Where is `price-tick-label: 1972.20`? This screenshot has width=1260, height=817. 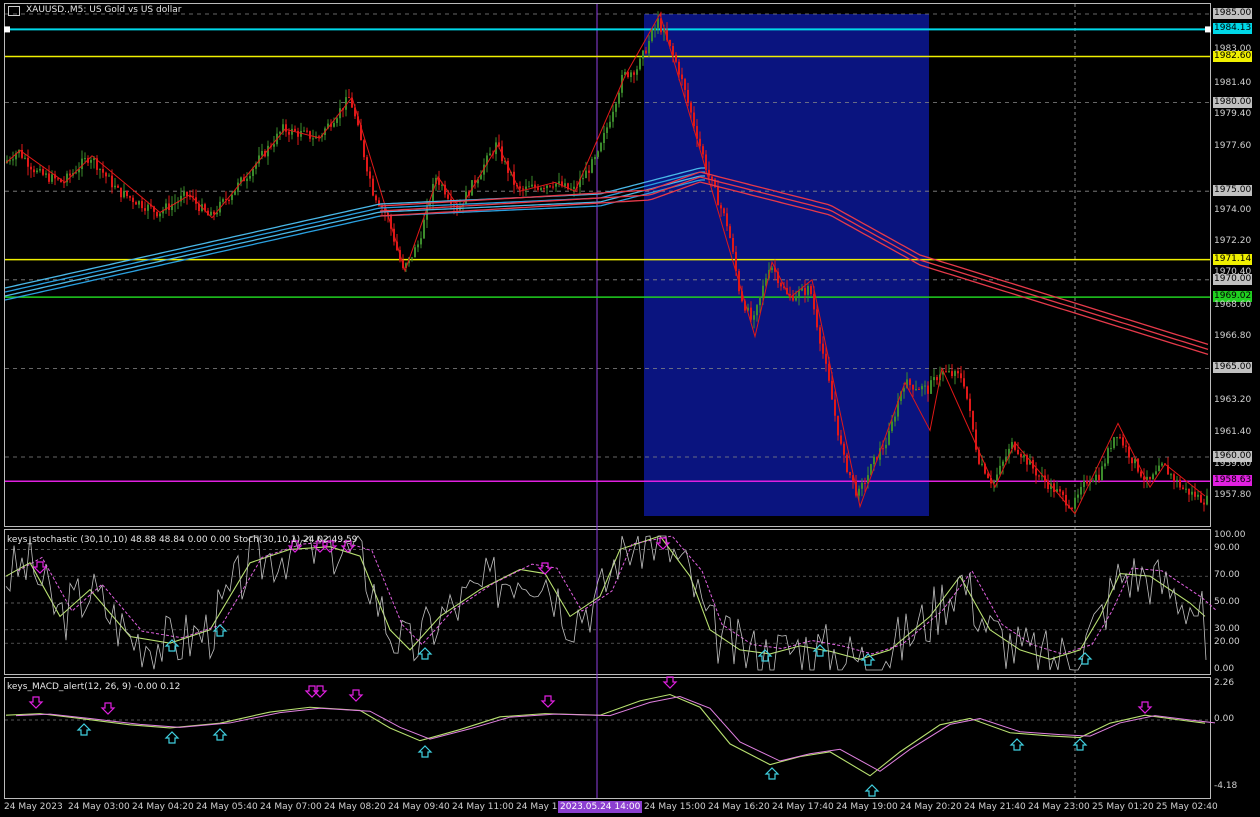
price-tick-label: 1972.20 is located at coordinates (1233, 241).